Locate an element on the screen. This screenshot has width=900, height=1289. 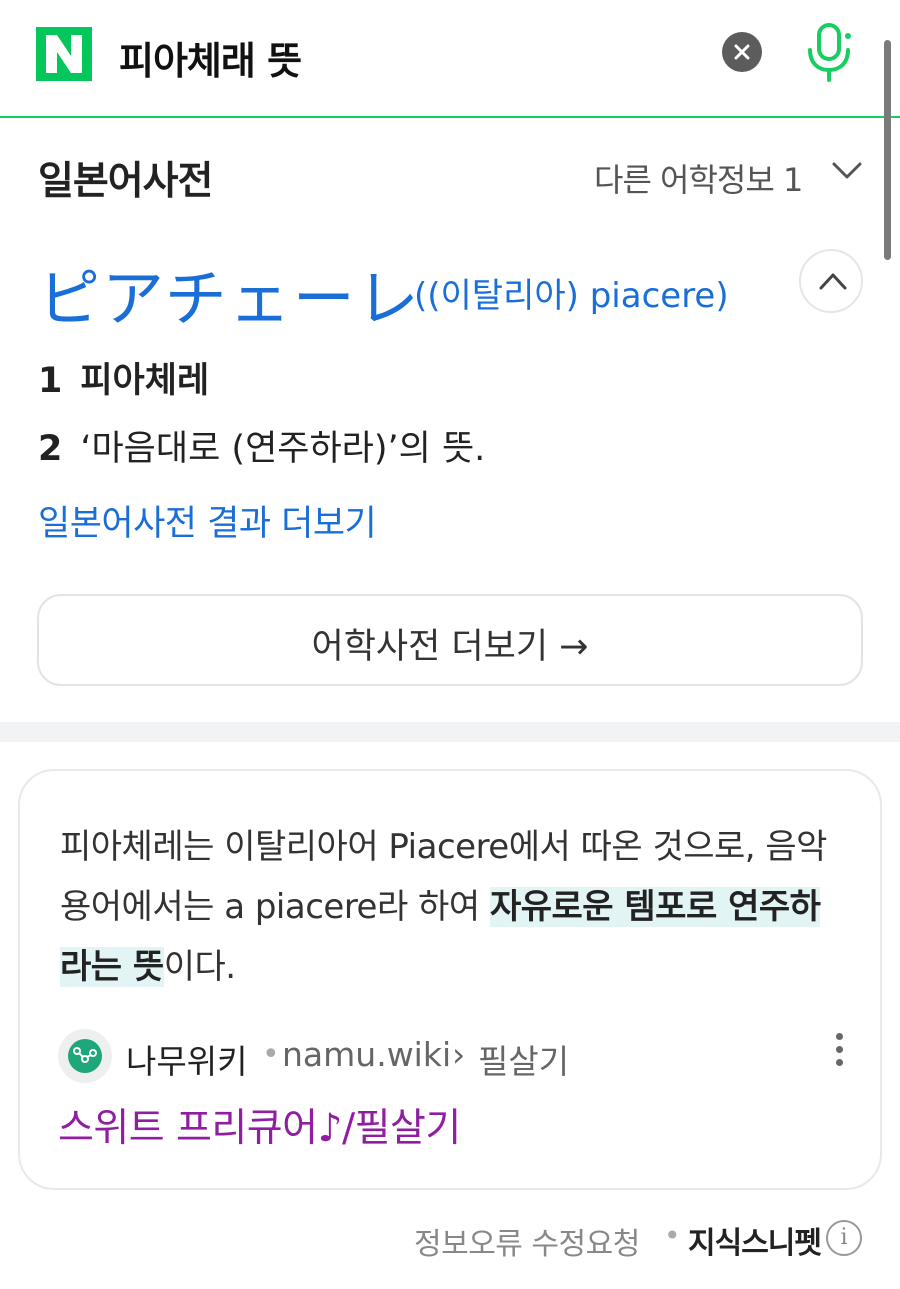
report-error-link: 정보오류 수정요청 is located at coordinates (527, 1241).